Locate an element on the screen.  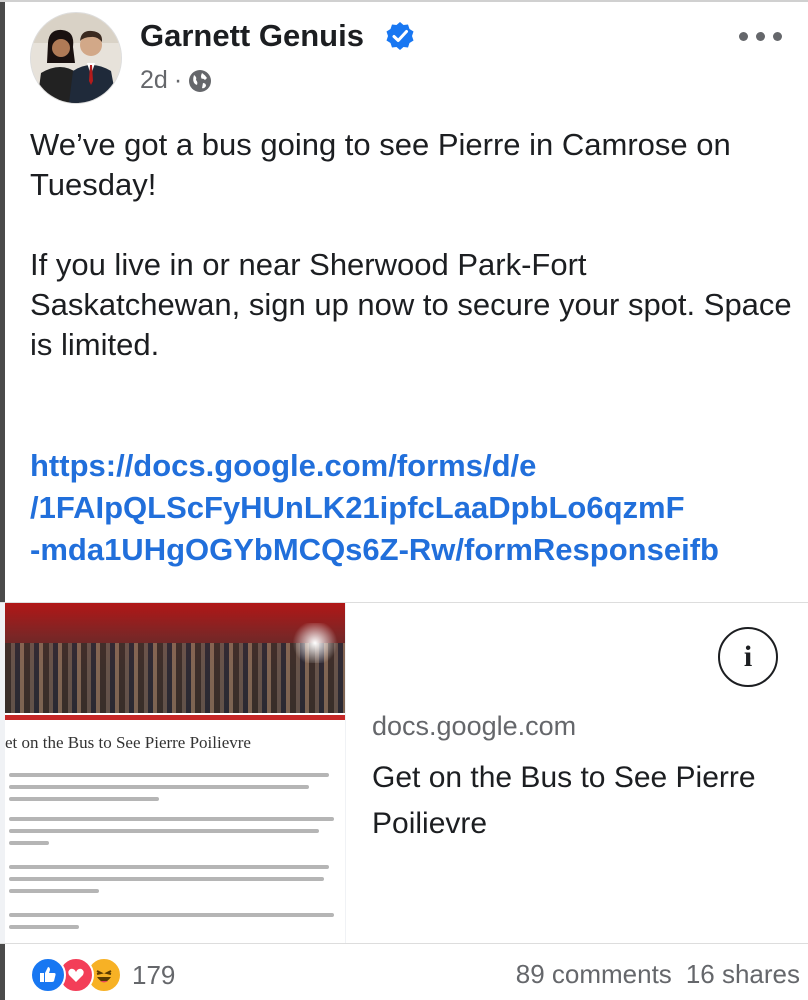
like-icon is located at coordinates (48, 975).